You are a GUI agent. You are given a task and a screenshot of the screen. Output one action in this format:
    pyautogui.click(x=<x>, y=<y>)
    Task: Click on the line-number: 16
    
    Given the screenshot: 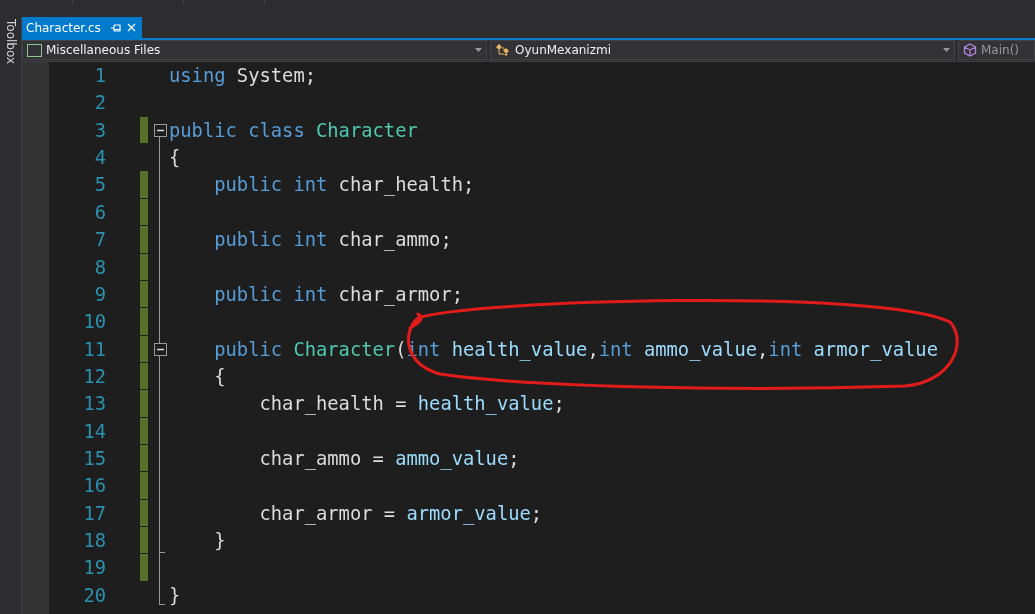 What is the action you would take?
    pyautogui.click(x=94, y=486)
    